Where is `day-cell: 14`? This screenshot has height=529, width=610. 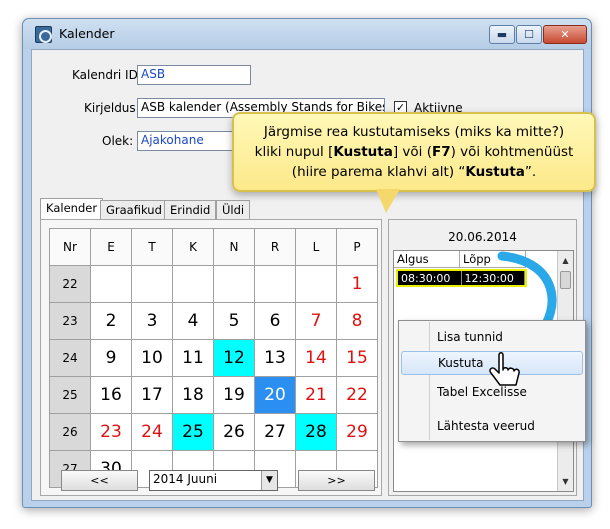 day-cell: 14 is located at coordinates (316, 358).